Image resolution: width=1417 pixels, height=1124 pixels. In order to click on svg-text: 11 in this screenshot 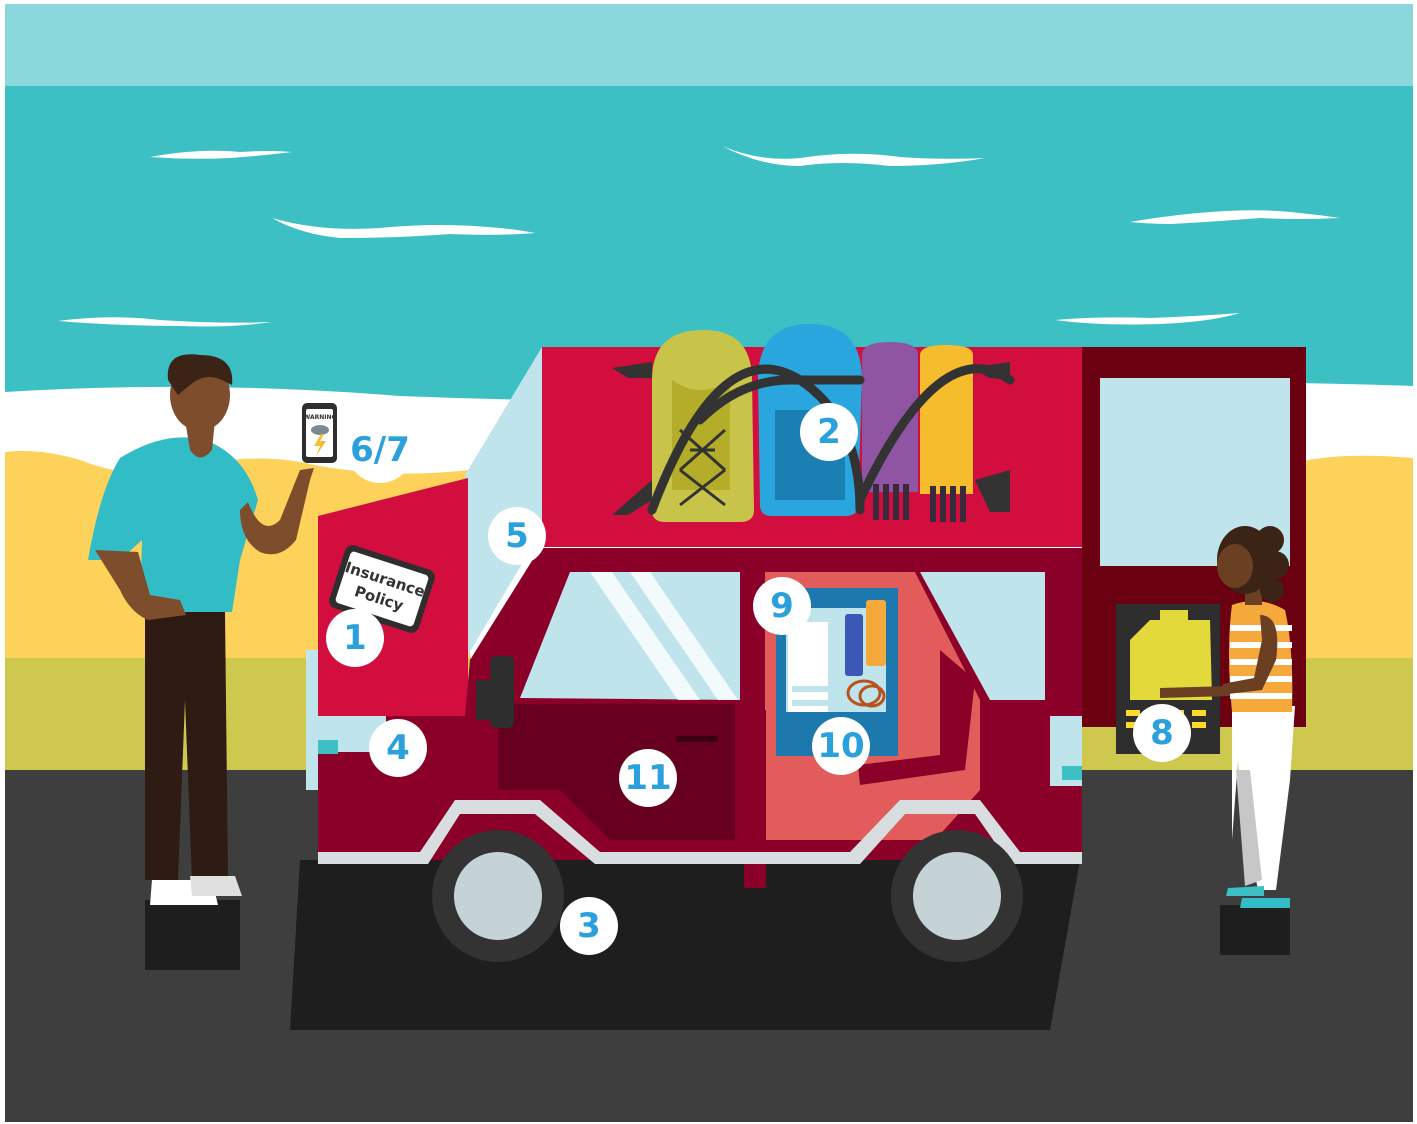, I will do `click(647, 778)`.